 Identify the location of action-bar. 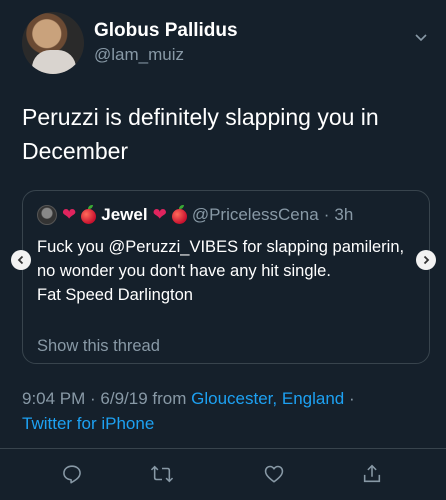
(223, 474).